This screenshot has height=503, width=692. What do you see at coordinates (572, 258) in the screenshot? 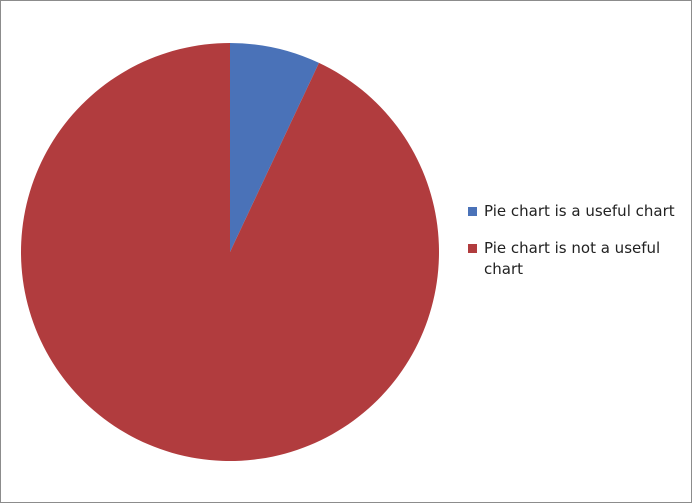
I see `legend-label-not-useful: Pie chart is not a useful chart` at bounding box center [572, 258].